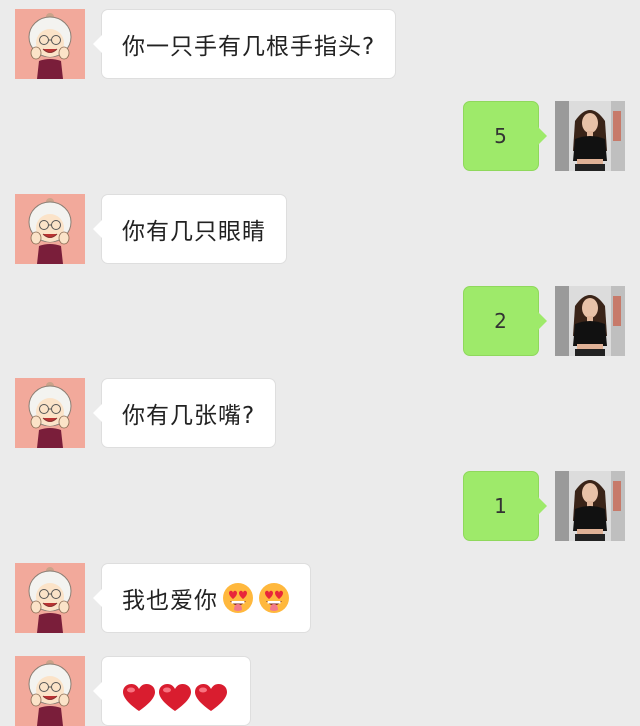  I want to click on message-bubble-outgoing: 1, so click(505, 506).